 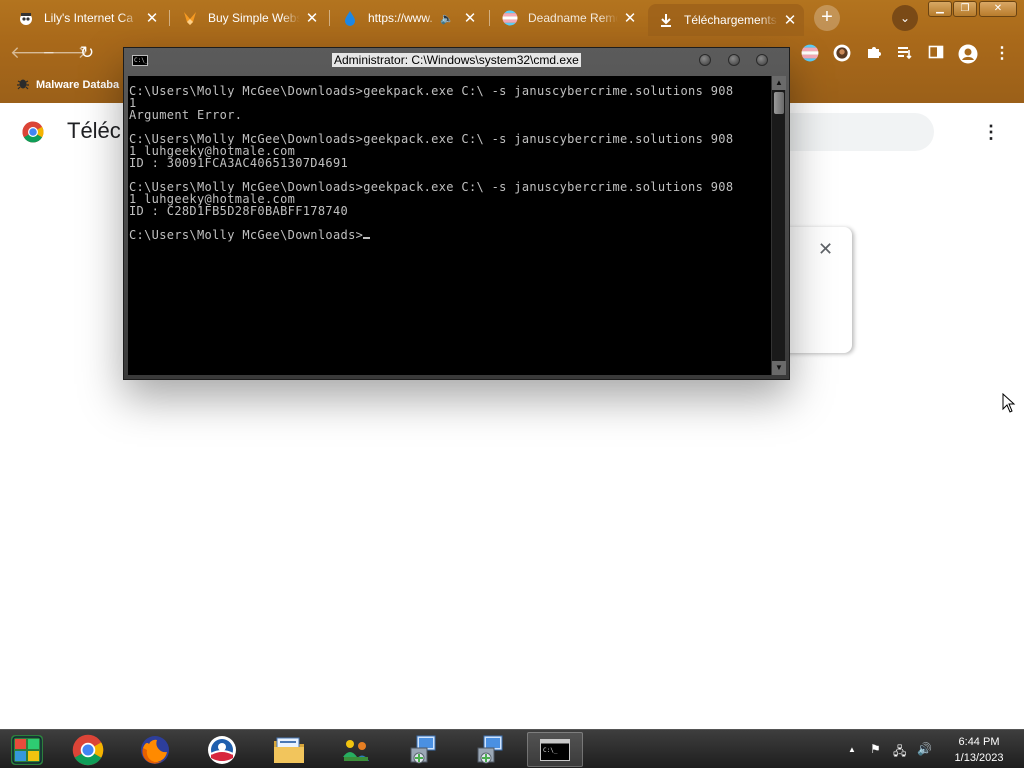 I want to click on remove-download-icon: ✕, so click(x=825, y=249).